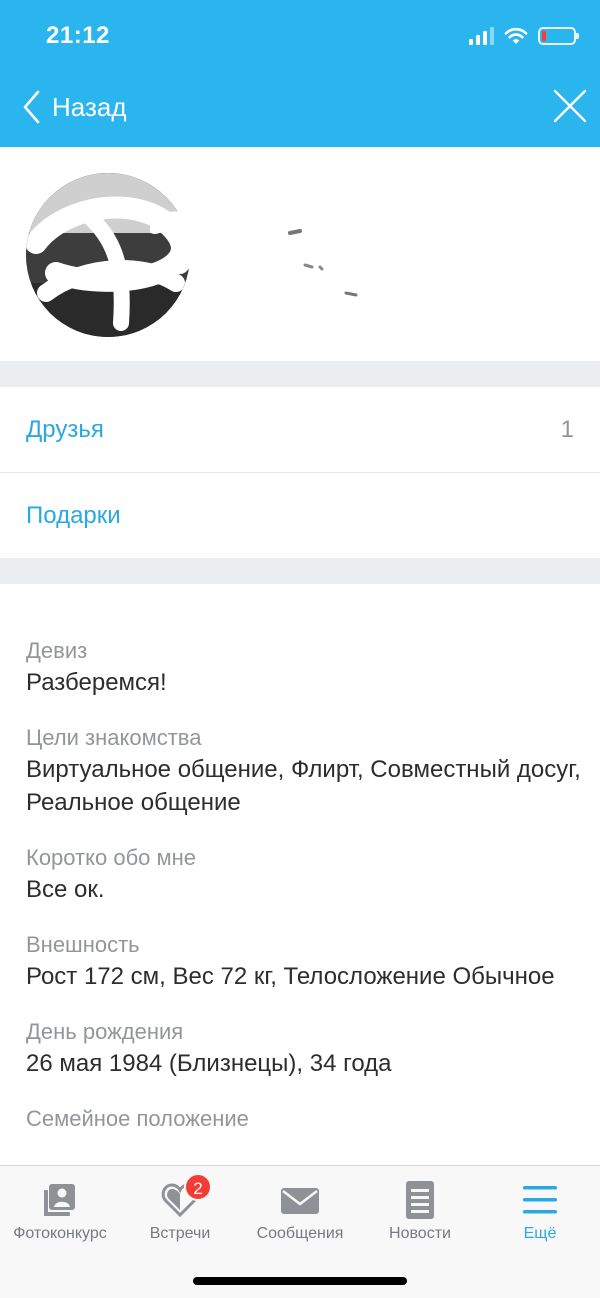 This screenshot has height=1298, width=600. What do you see at coordinates (300, 1201) in the screenshot?
I see `envelope-icon` at bounding box center [300, 1201].